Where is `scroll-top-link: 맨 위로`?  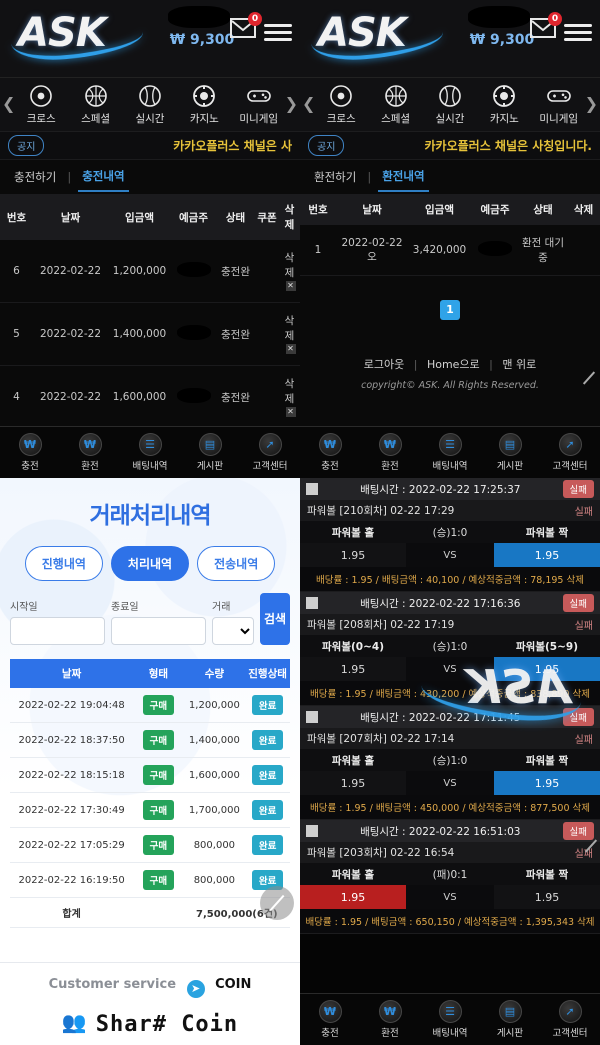
scroll-top-link: 맨 위로 is located at coordinates (519, 364).